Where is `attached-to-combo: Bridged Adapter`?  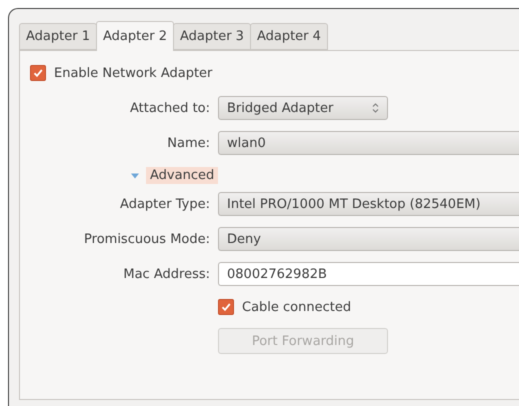
attached-to-combo: Bridged Adapter is located at coordinates (303, 108).